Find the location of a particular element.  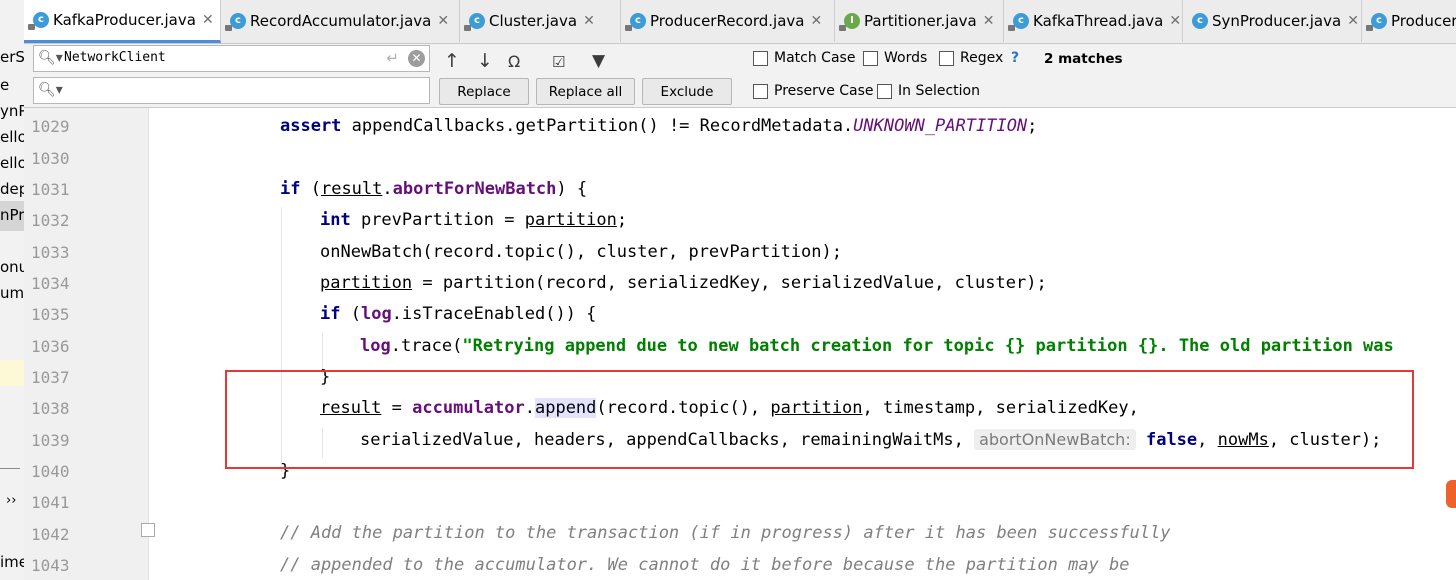

regex-label: Regex is located at coordinates (982, 58).